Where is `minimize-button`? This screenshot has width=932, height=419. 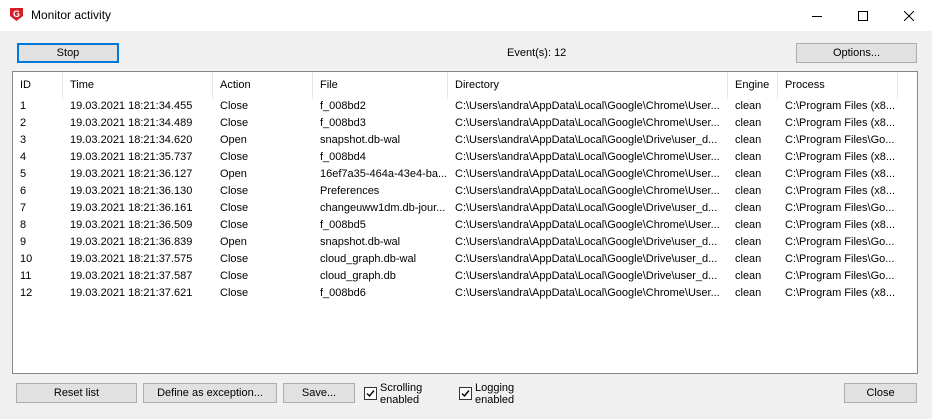 minimize-button is located at coordinates (817, 15).